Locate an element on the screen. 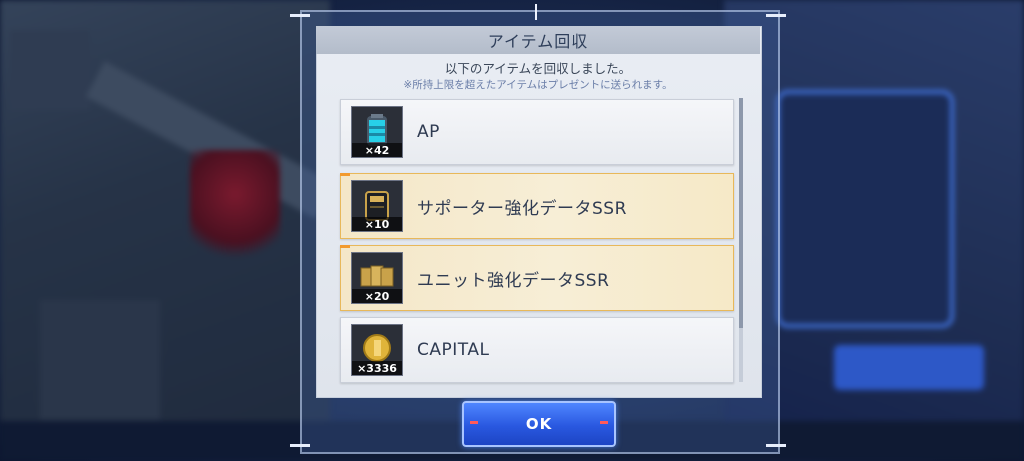 The image size is (1024, 461). ap-canister-icon: ×42 is located at coordinates (377, 132).